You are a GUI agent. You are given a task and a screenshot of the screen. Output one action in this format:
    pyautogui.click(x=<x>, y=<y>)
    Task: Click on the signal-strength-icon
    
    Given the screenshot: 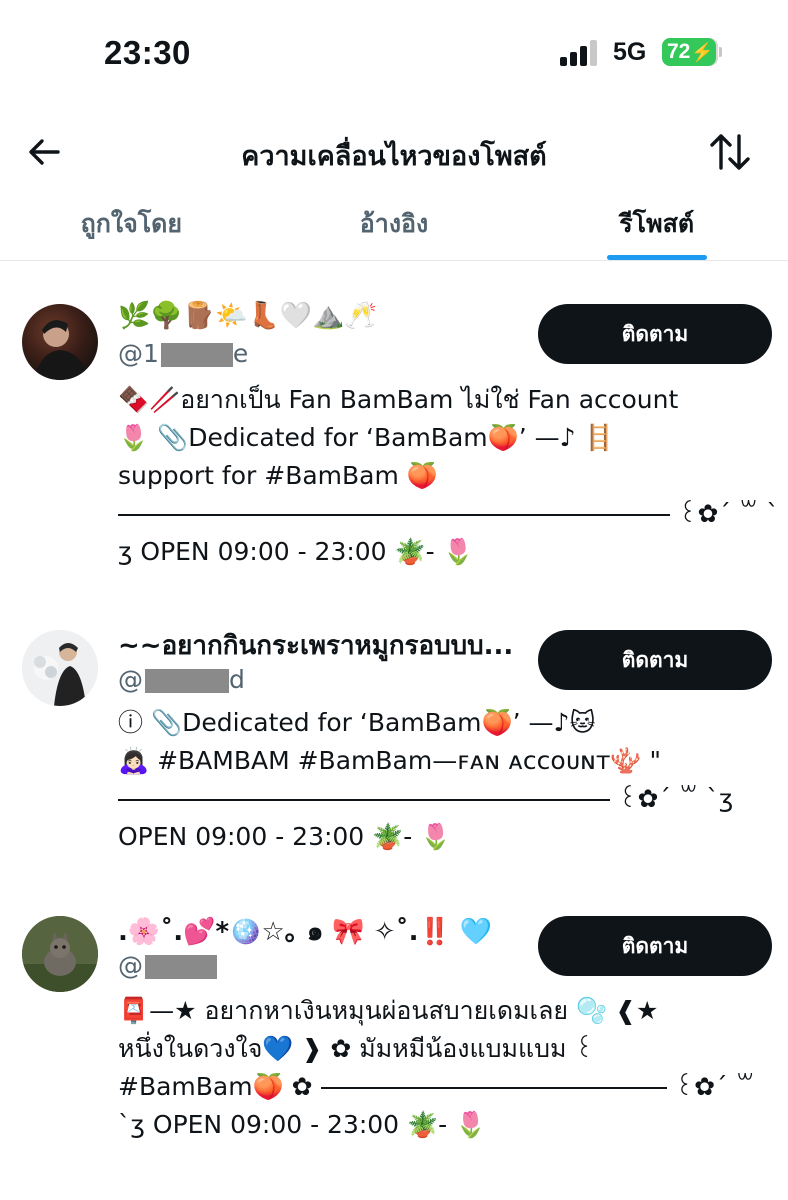 What is the action you would take?
    pyautogui.click(x=580, y=53)
    